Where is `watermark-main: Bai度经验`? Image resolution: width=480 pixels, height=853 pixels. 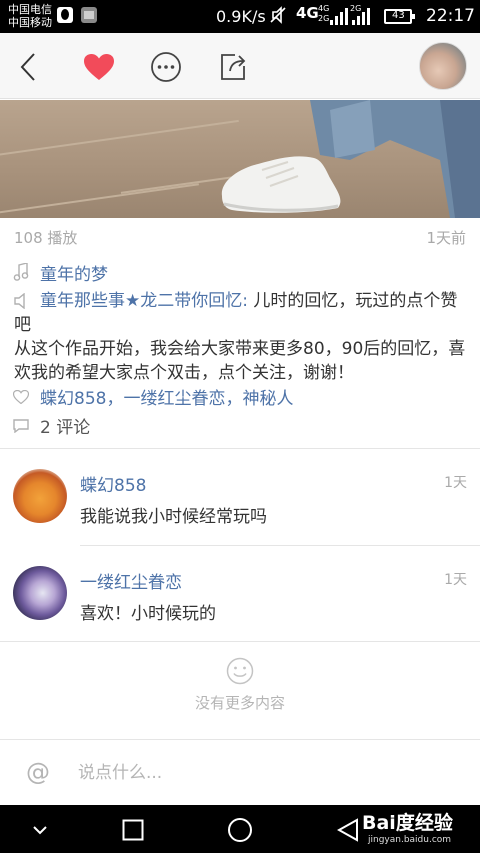
watermark-main: Bai度经验 is located at coordinates (407, 823).